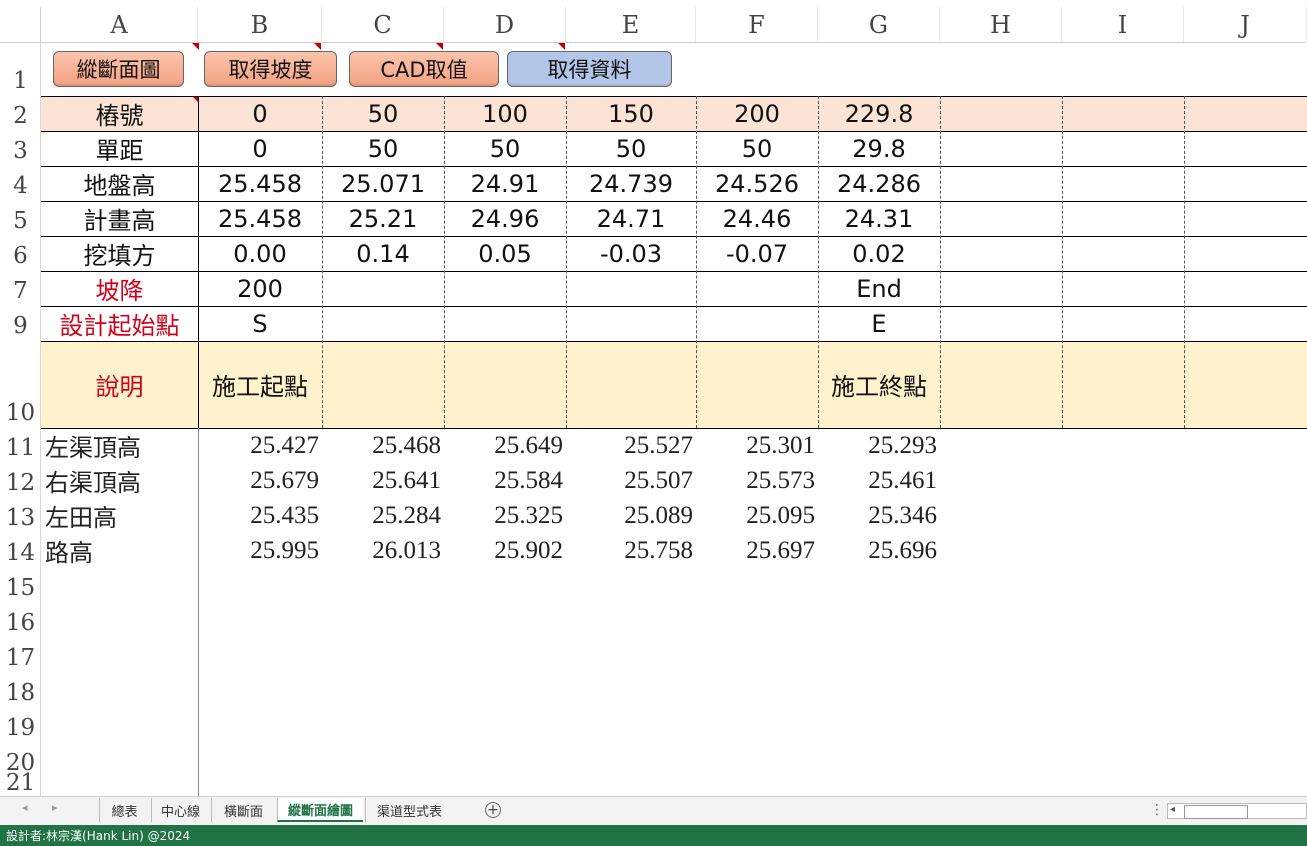  Describe the element at coordinates (879, 323) in the screenshot. I see `table-cell: E` at that location.